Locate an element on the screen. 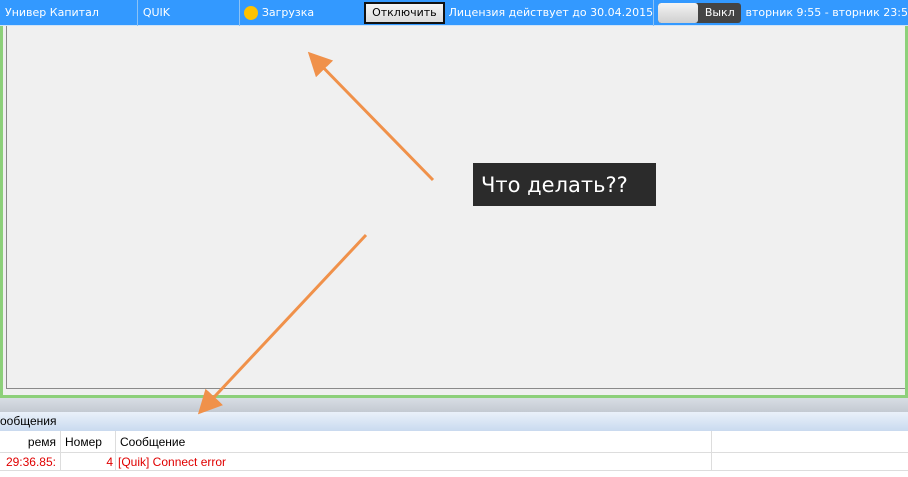 The height and width of the screenshot is (477, 908). arrow-to-status is located at coordinates (371, 116).